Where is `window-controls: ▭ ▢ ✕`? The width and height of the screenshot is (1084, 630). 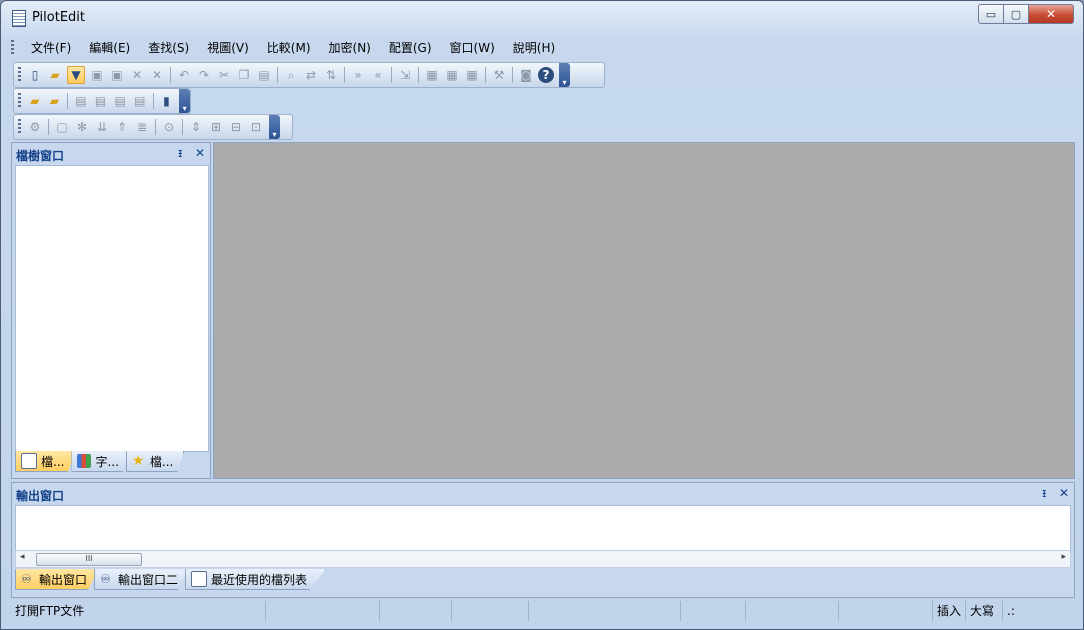
window-controls: ▭ ▢ ✕ is located at coordinates (1026, 14).